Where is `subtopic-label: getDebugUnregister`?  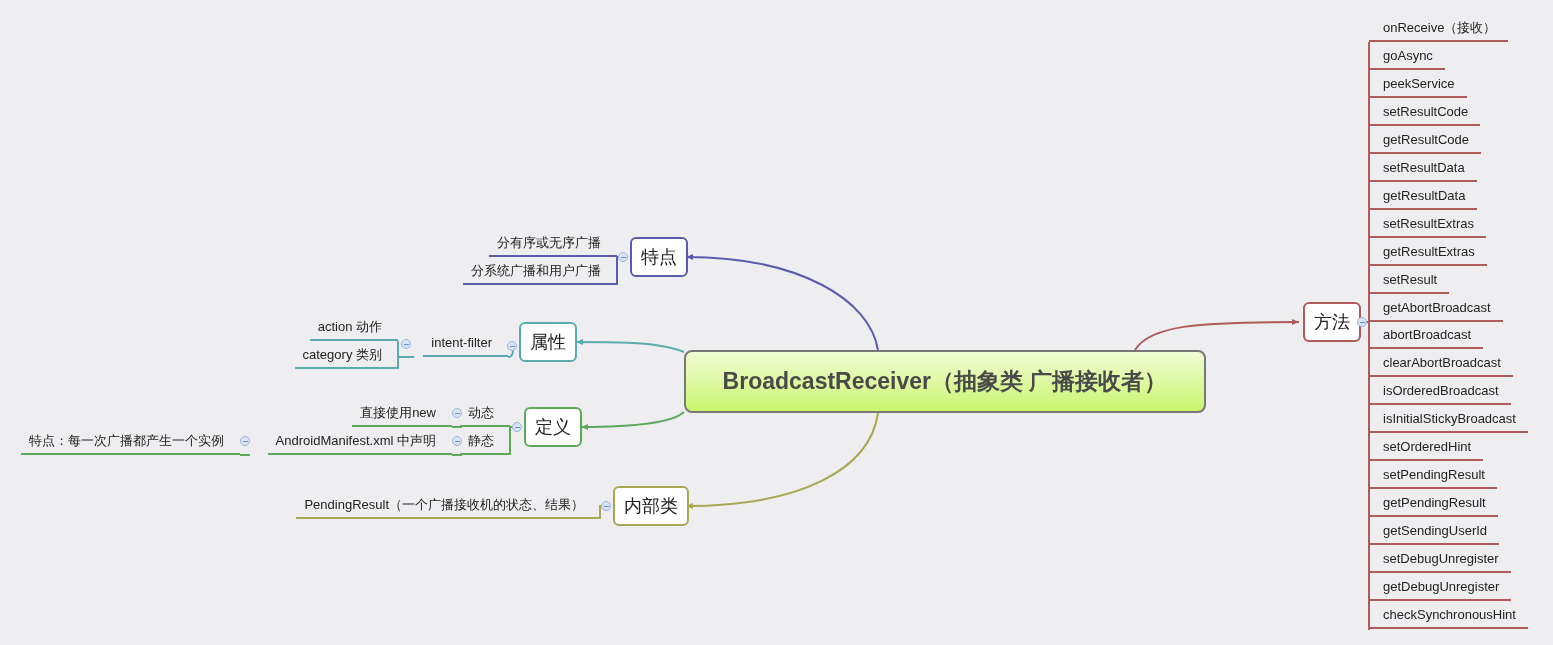 subtopic-label: getDebugUnregister is located at coordinates (1440, 589).